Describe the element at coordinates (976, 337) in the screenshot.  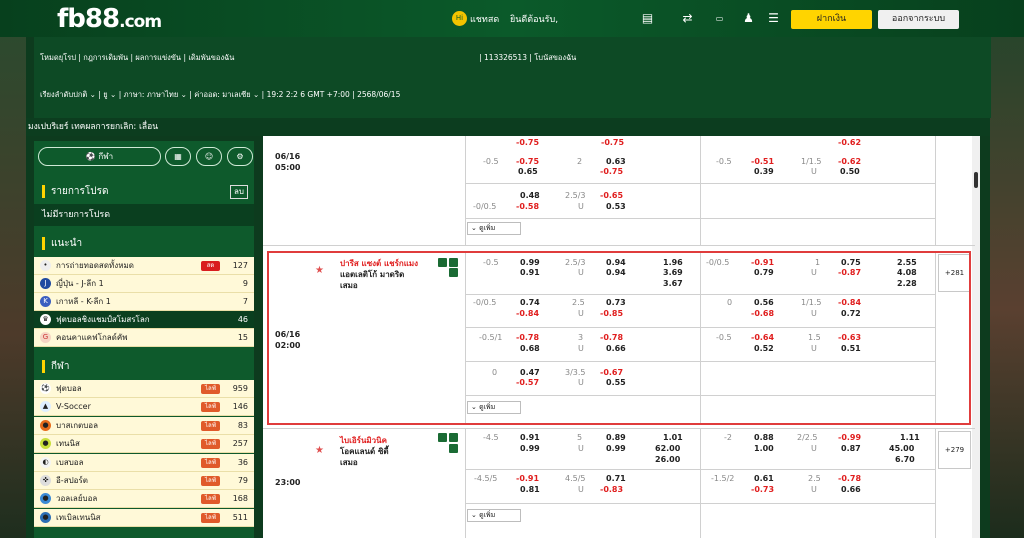
I see `scrollbar` at that location.